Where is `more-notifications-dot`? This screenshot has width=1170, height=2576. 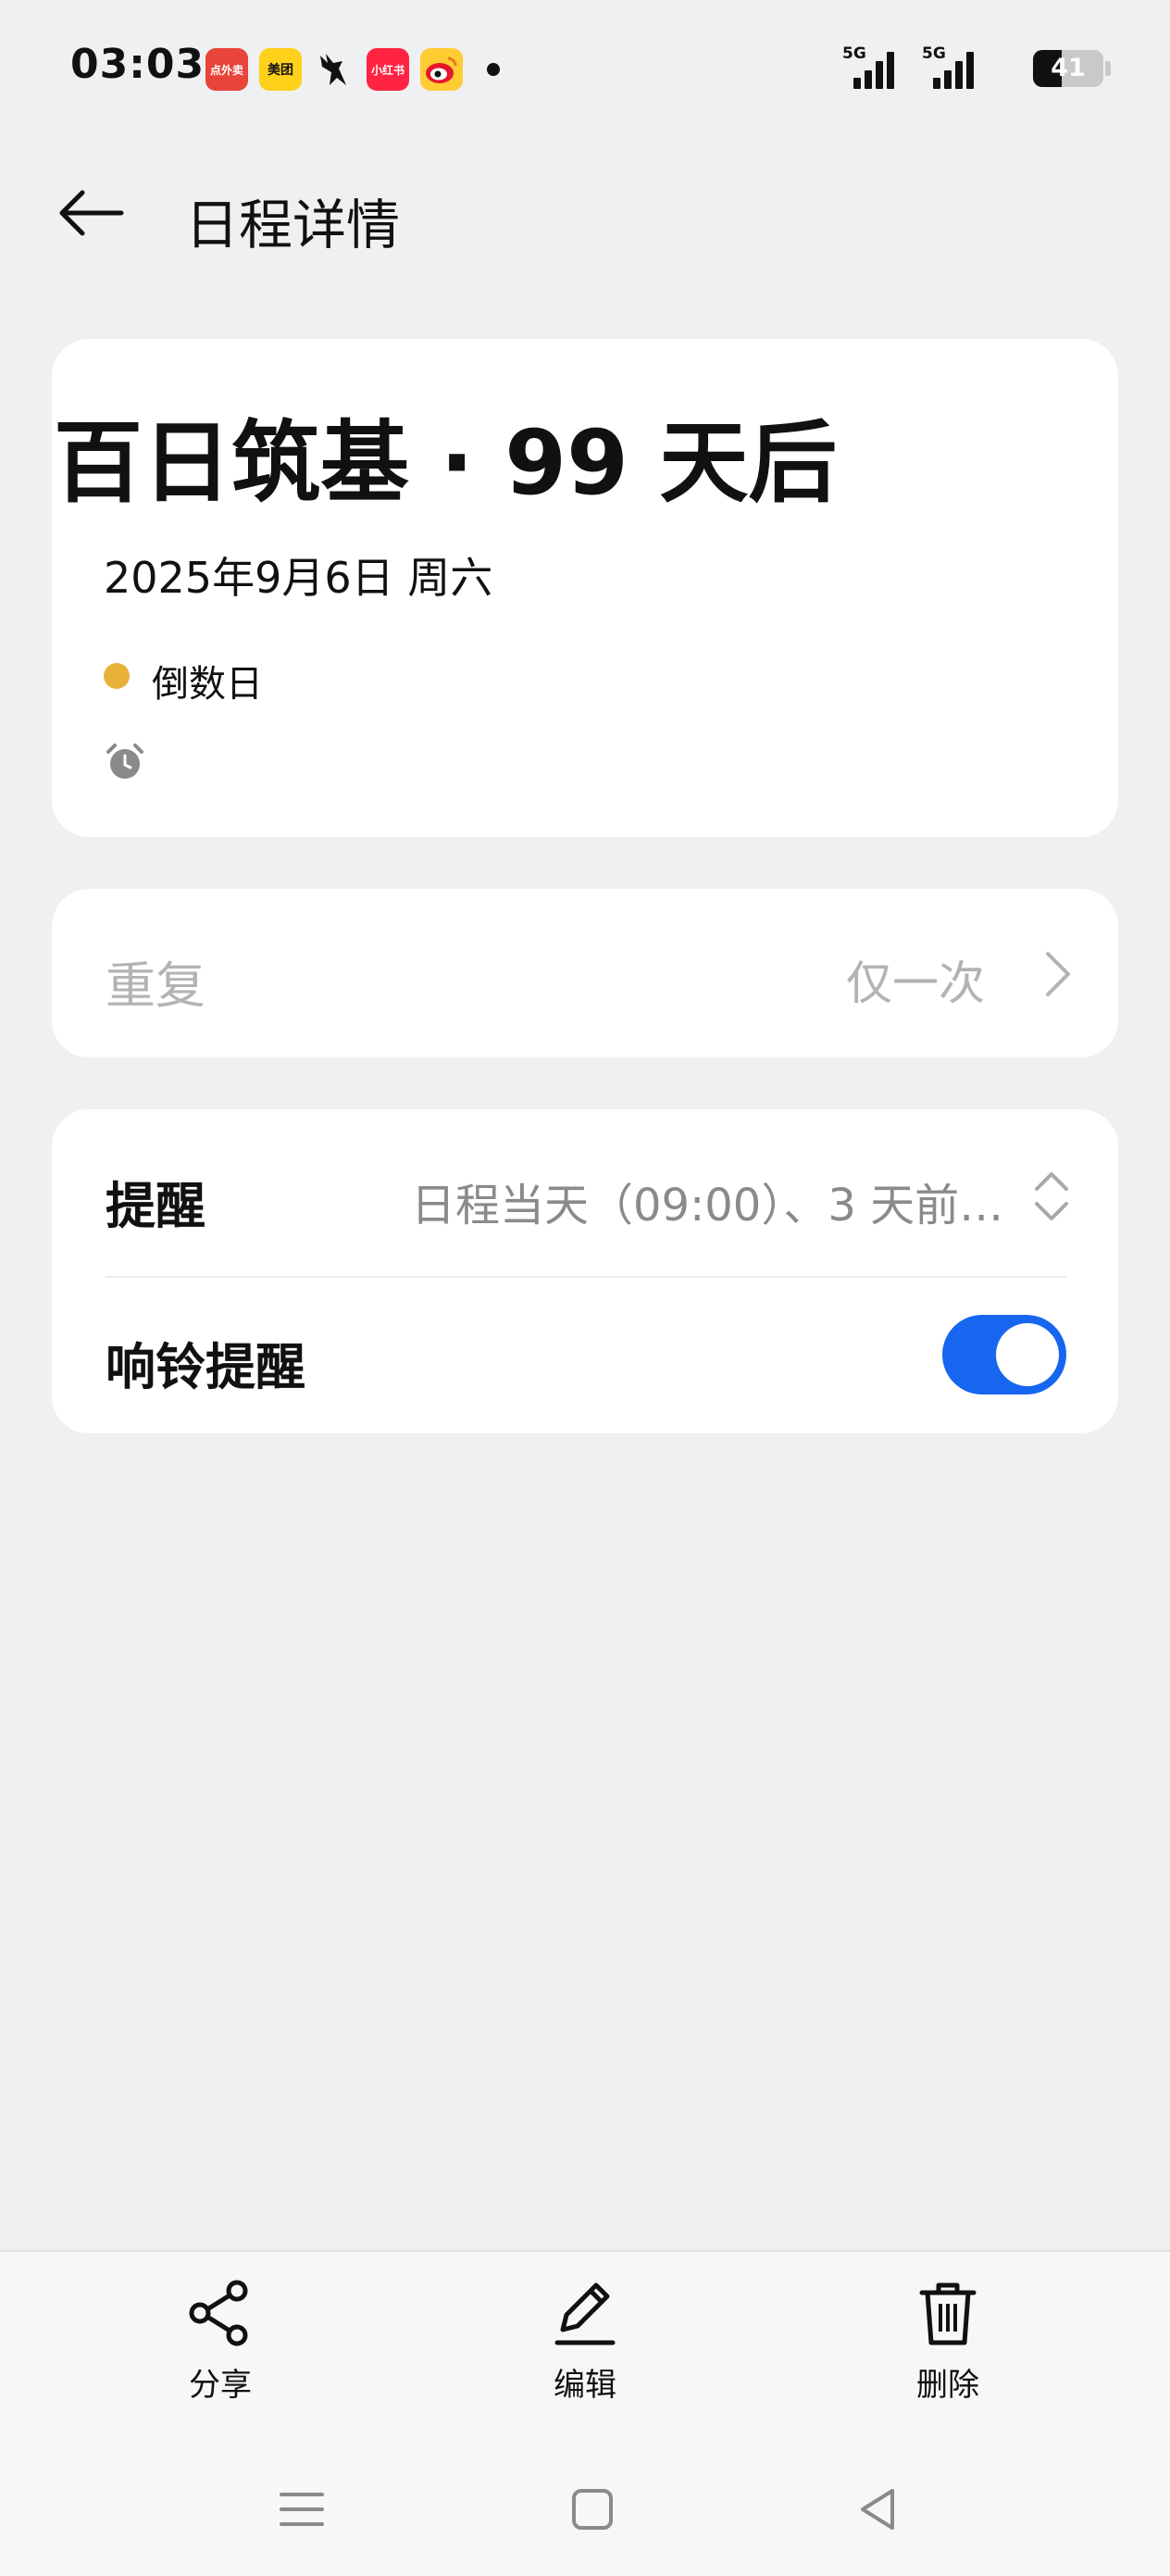 more-notifications-dot is located at coordinates (493, 69).